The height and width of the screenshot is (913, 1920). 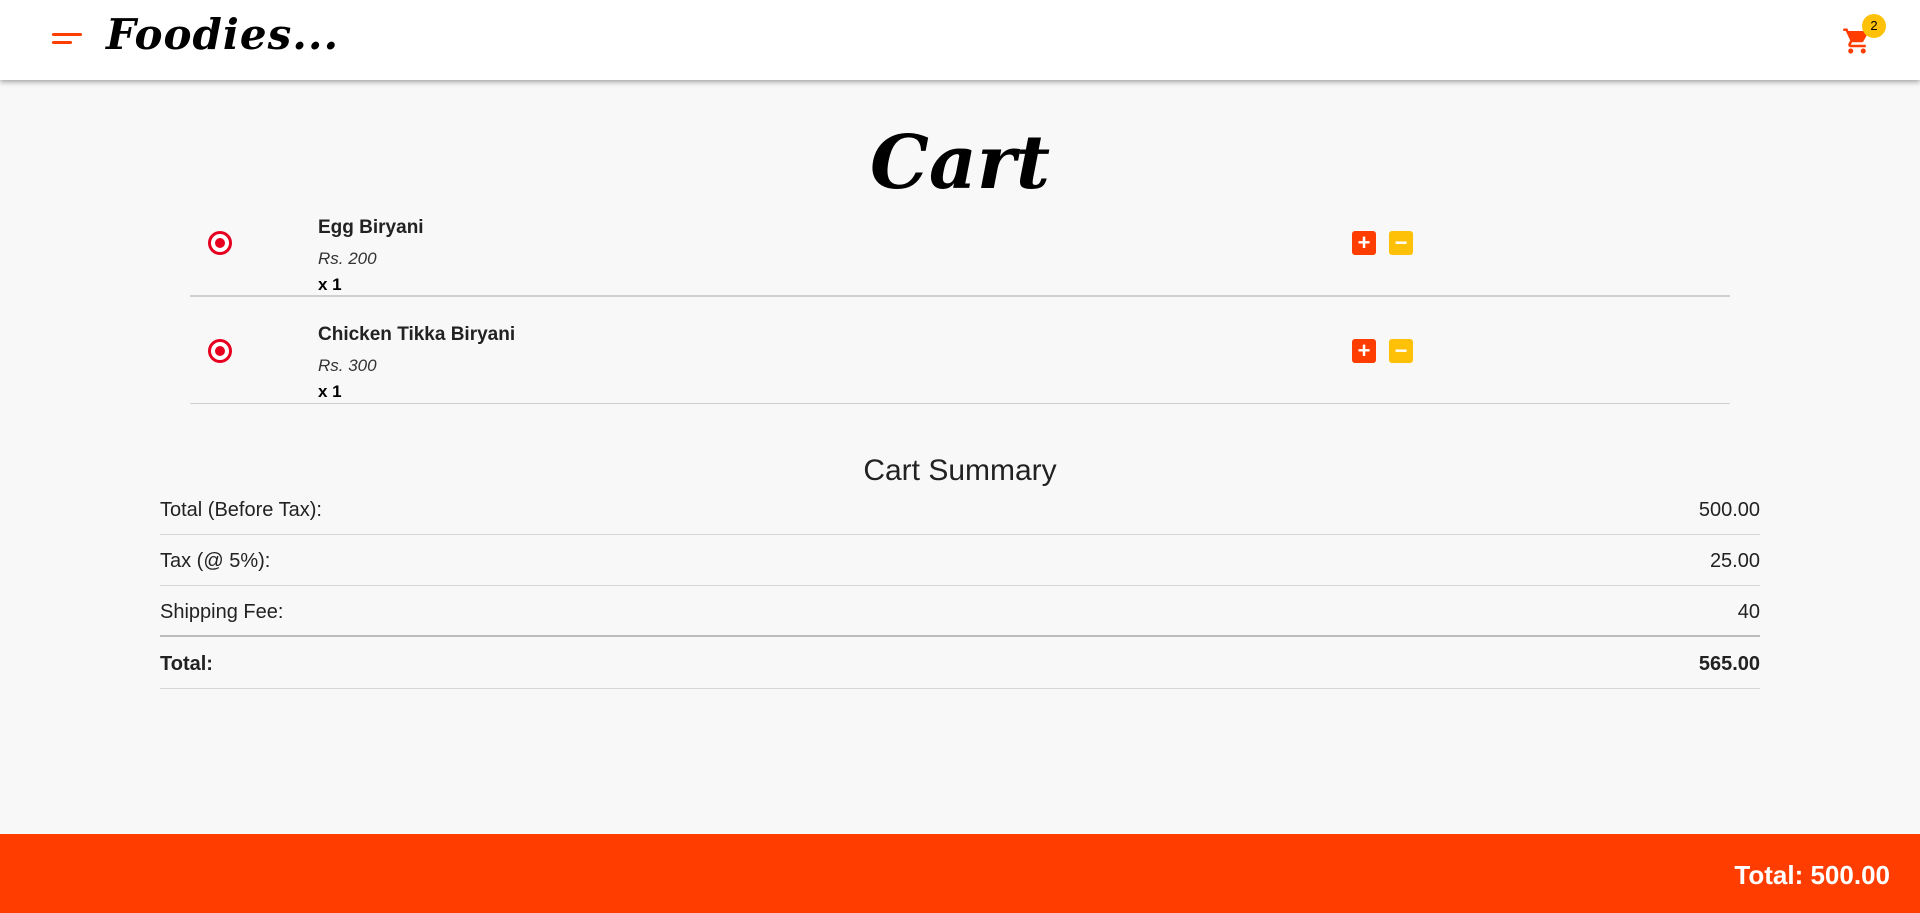 What do you see at coordinates (371, 227) in the screenshot?
I see `item-name: Egg Biryani` at bounding box center [371, 227].